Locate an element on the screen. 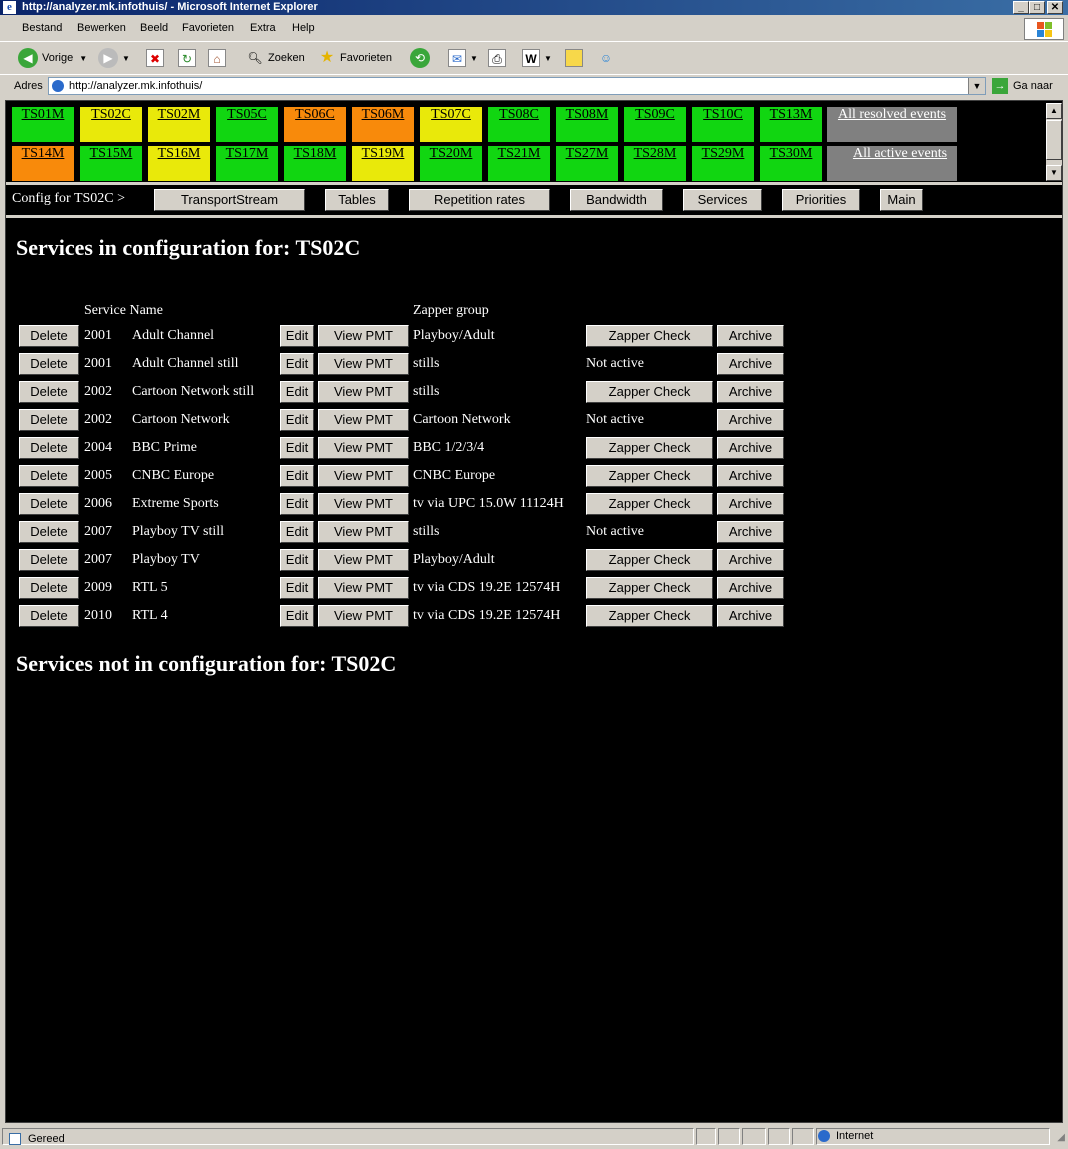  menu-bestand: Bestand is located at coordinates (42, 28).